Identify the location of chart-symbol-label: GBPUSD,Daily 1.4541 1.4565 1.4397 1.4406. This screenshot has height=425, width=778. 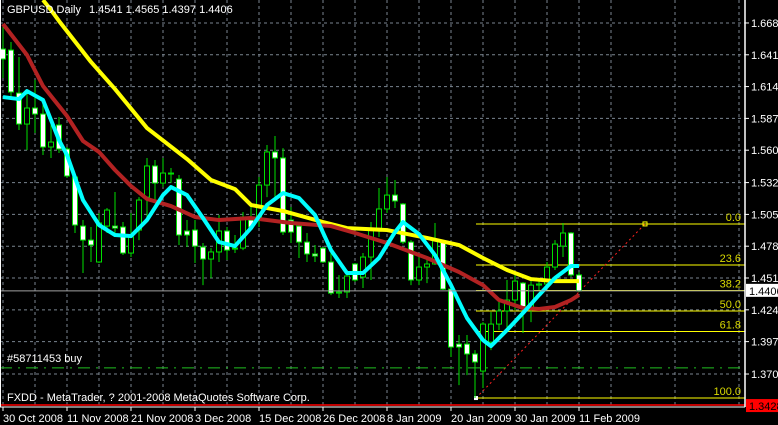
(120, 10).